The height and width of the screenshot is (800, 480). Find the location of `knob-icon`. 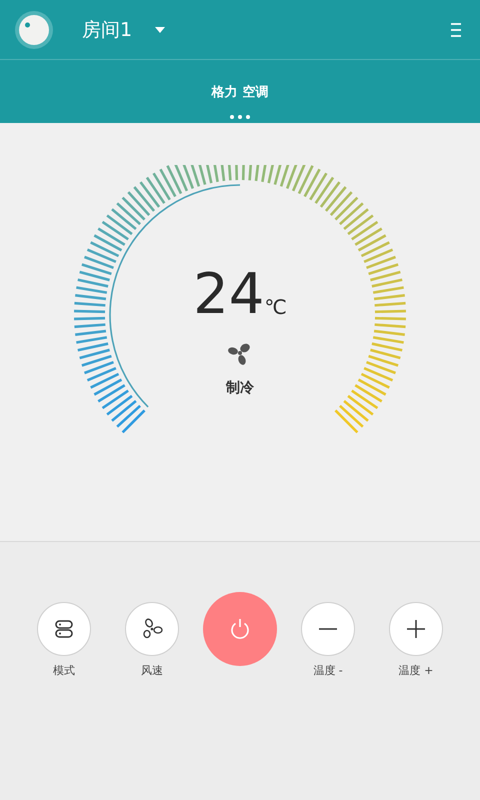

knob-icon is located at coordinates (34, 30).